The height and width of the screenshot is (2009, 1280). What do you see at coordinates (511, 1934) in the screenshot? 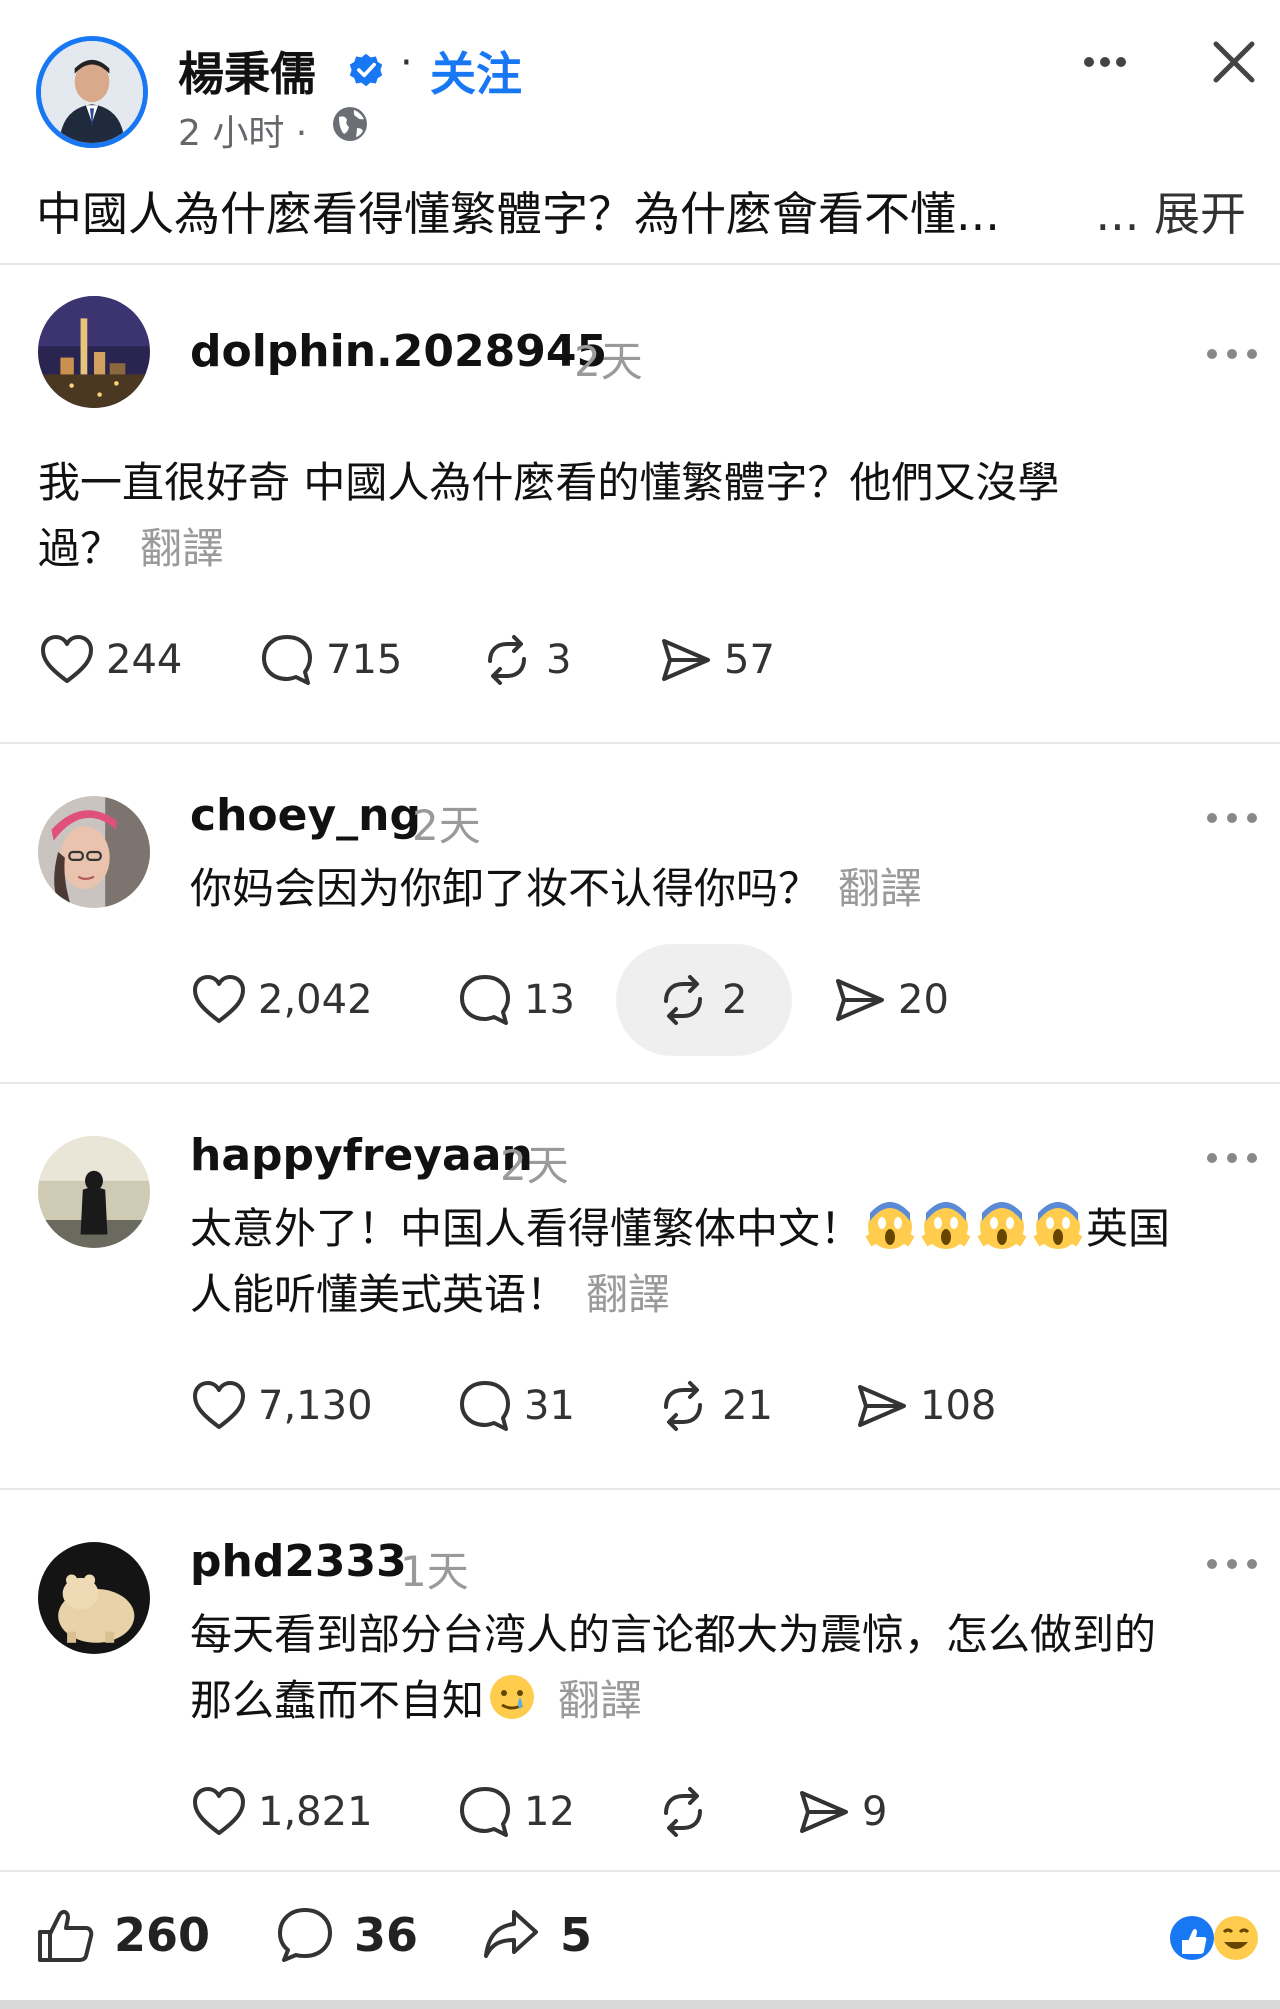
I see `share-arrow-icon` at bounding box center [511, 1934].